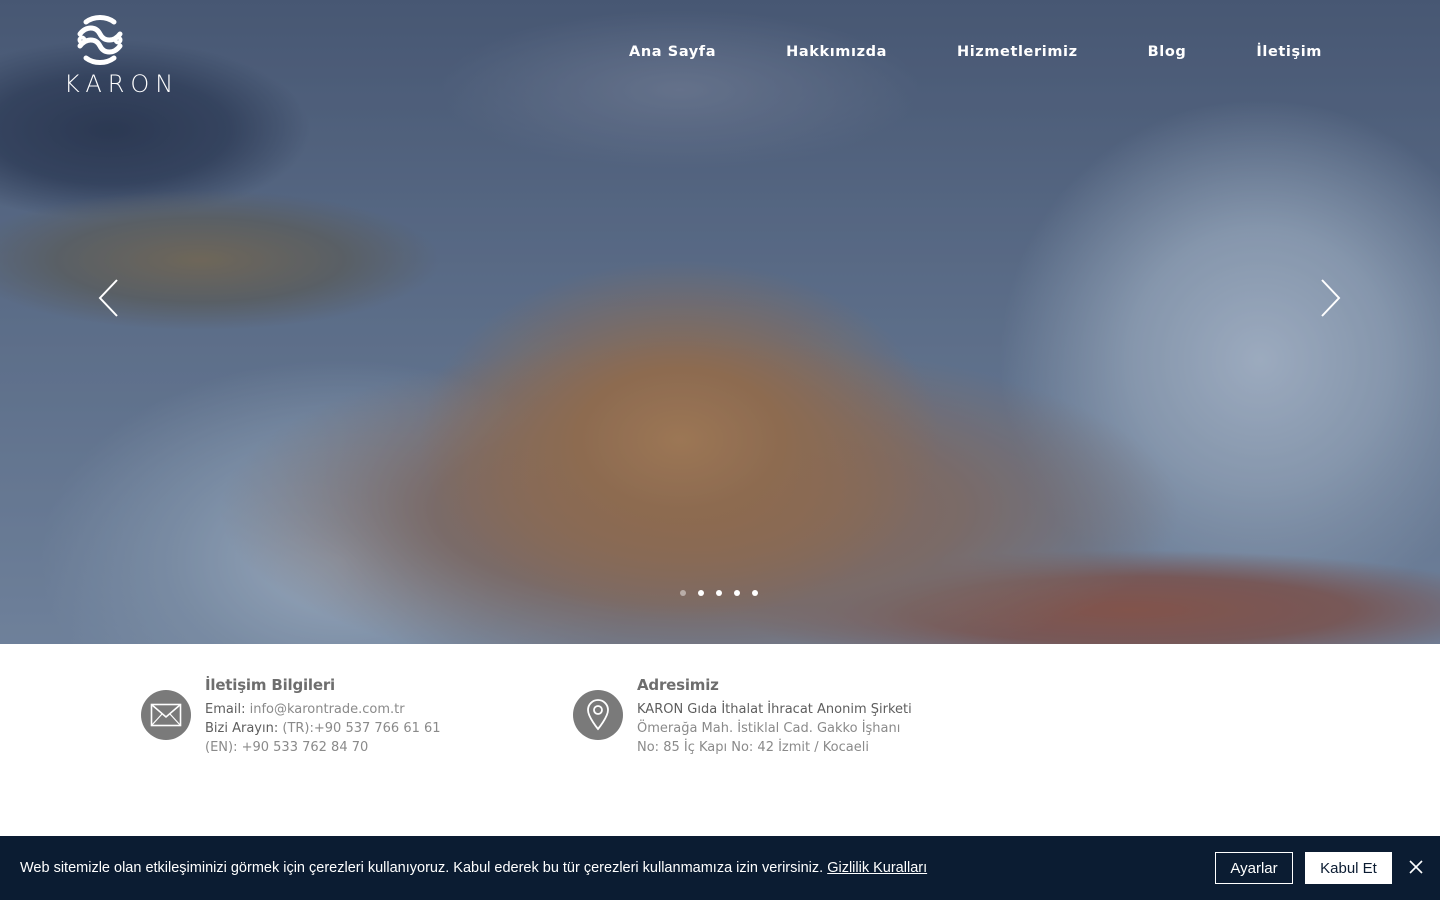 The height and width of the screenshot is (900, 1440). What do you see at coordinates (122, 84) in the screenshot?
I see `logo-text: KARON` at bounding box center [122, 84].